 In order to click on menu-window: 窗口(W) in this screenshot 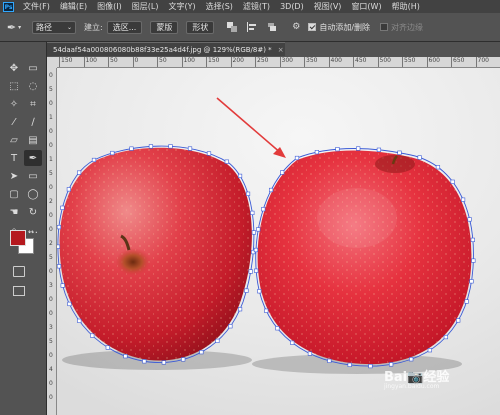, I will do `click(366, 6)`.